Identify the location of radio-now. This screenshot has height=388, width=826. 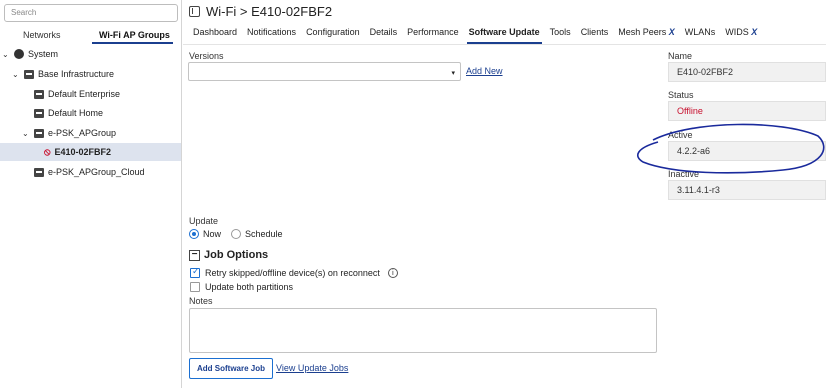
(194, 234).